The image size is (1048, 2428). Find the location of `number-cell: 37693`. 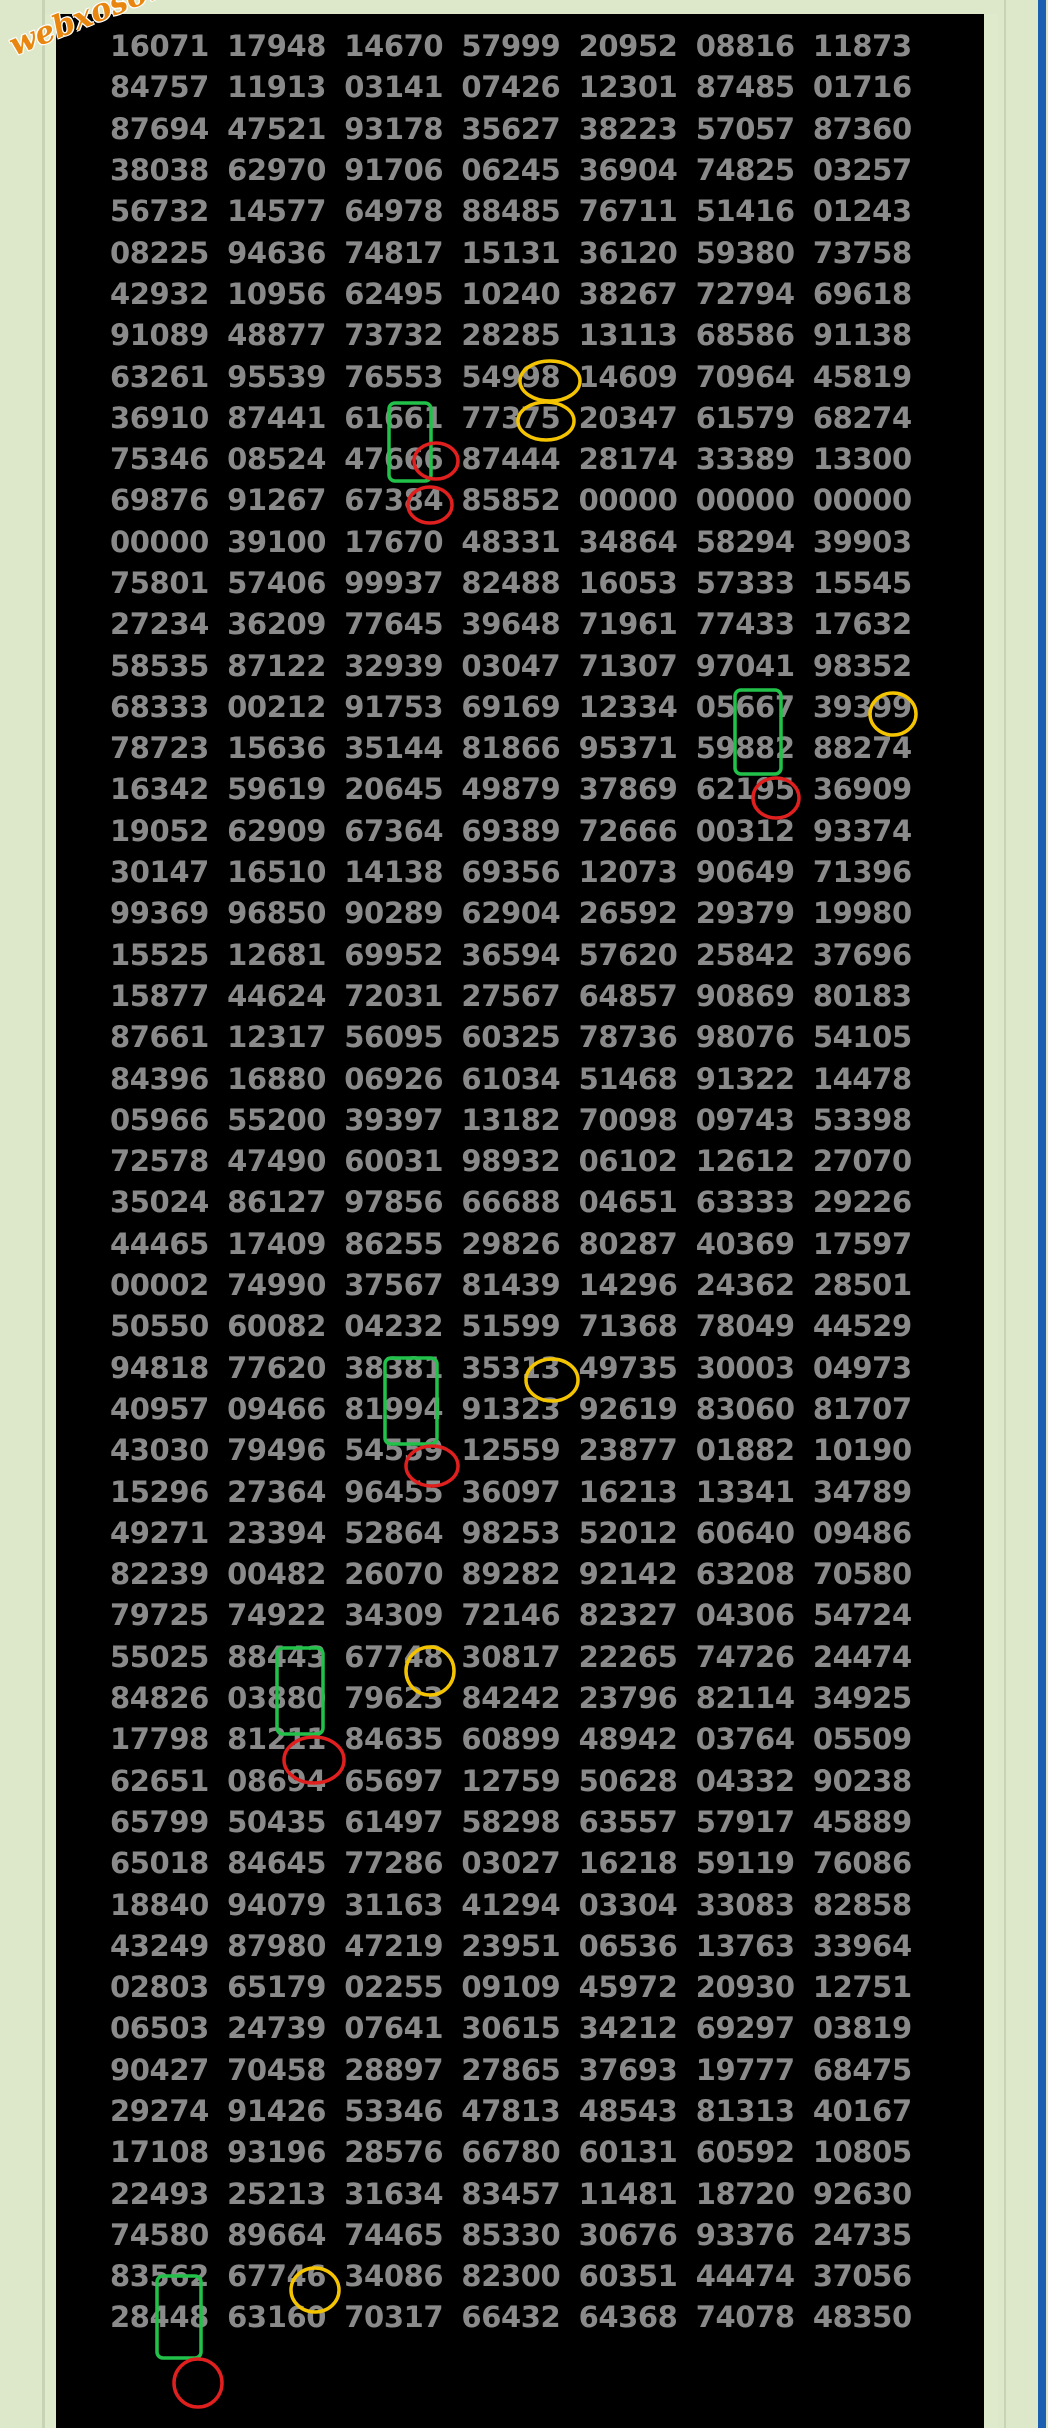

number-cell: 37693 is located at coordinates (628, 2069).